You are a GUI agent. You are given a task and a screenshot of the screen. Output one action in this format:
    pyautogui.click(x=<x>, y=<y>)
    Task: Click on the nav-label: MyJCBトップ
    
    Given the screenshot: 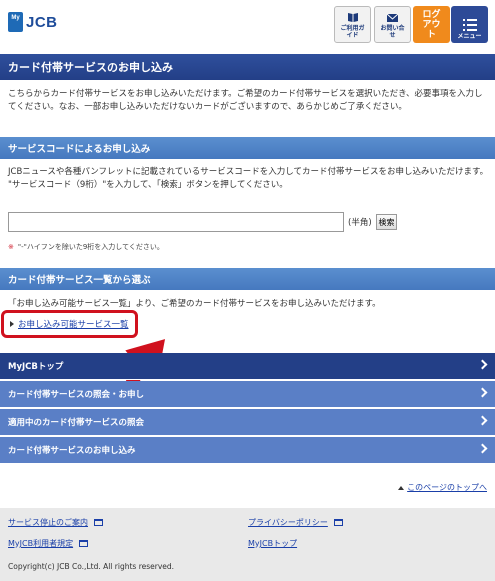 What is the action you would take?
    pyautogui.click(x=36, y=367)
    